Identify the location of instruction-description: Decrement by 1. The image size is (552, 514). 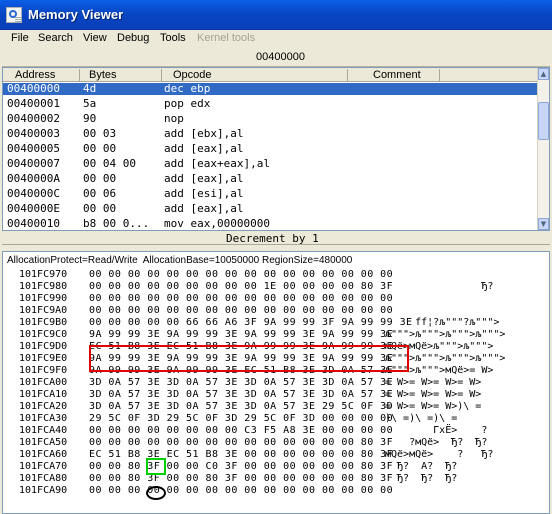
(276, 238).